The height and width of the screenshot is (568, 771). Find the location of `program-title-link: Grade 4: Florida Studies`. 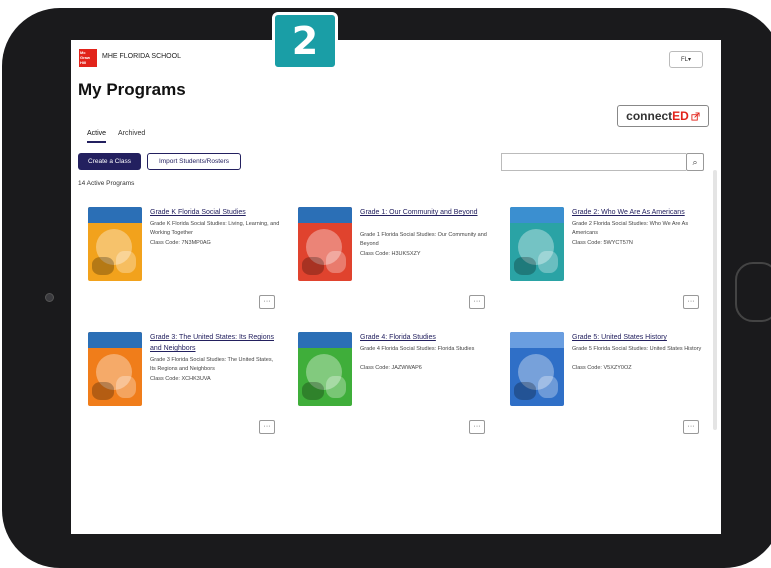

program-title-link: Grade 4: Florida Studies is located at coordinates (425, 337).